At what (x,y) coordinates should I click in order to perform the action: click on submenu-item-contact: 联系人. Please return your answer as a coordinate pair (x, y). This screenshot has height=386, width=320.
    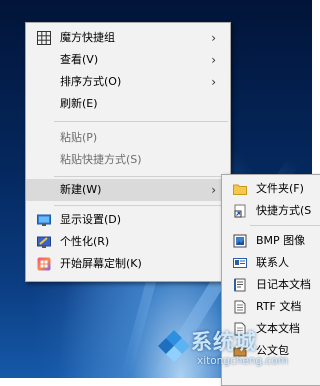
    Looking at the image, I should click on (271, 263).